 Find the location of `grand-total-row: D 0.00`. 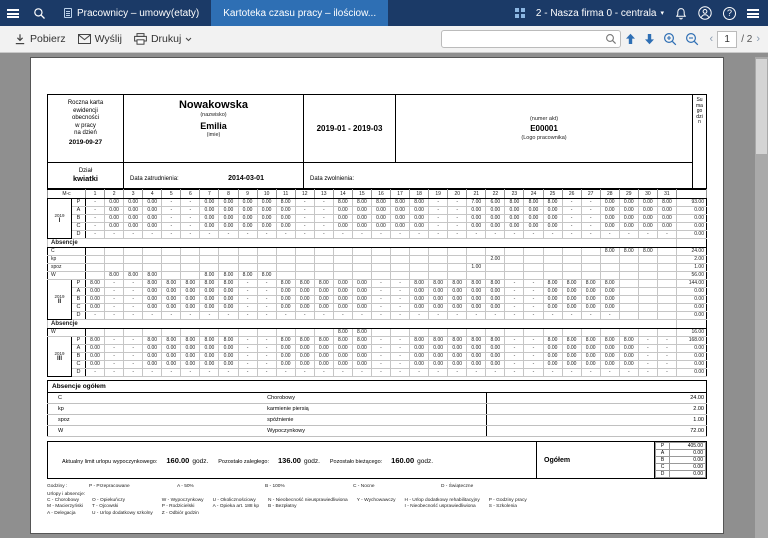

grand-total-row: D 0.00 is located at coordinates (680, 474).